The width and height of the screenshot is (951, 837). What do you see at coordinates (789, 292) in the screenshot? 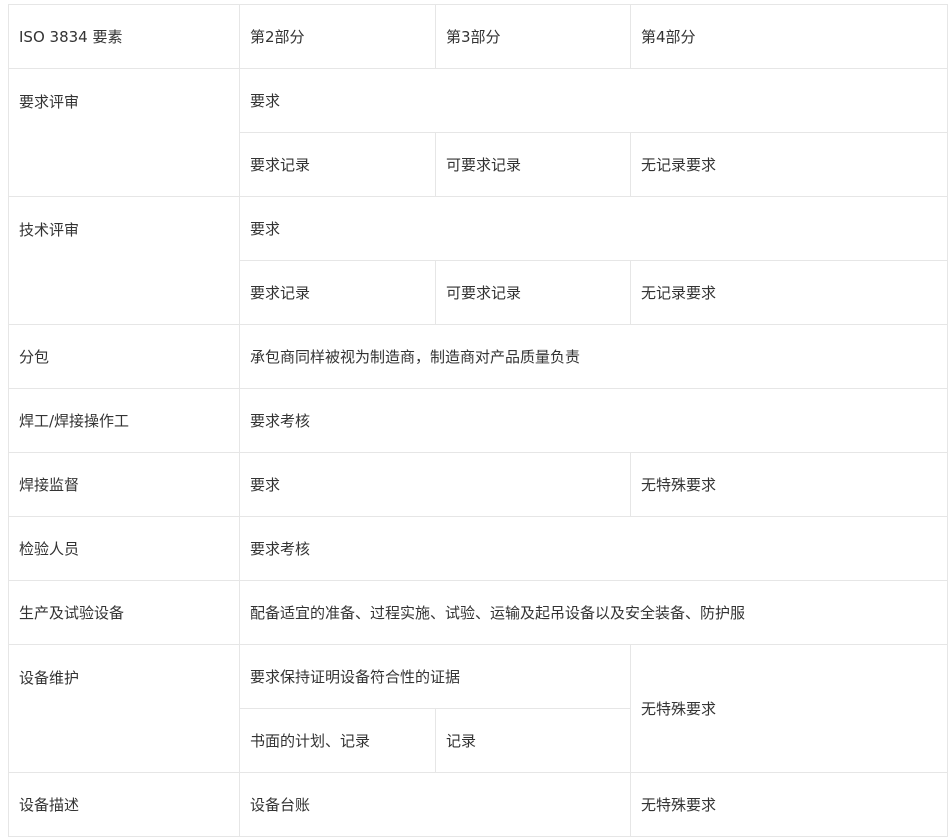
I see `cell-design-review-part4: 无记录要求` at bounding box center [789, 292].